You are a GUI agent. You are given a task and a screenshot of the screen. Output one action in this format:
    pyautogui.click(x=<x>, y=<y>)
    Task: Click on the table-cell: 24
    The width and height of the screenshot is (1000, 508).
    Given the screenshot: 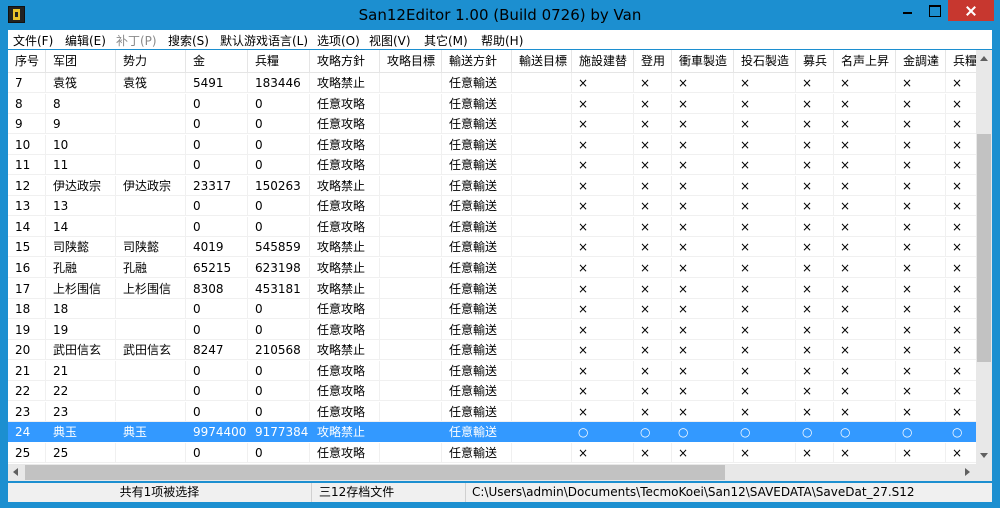 What is the action you would take?
    pyautogui.click(x=27, y=432)
    